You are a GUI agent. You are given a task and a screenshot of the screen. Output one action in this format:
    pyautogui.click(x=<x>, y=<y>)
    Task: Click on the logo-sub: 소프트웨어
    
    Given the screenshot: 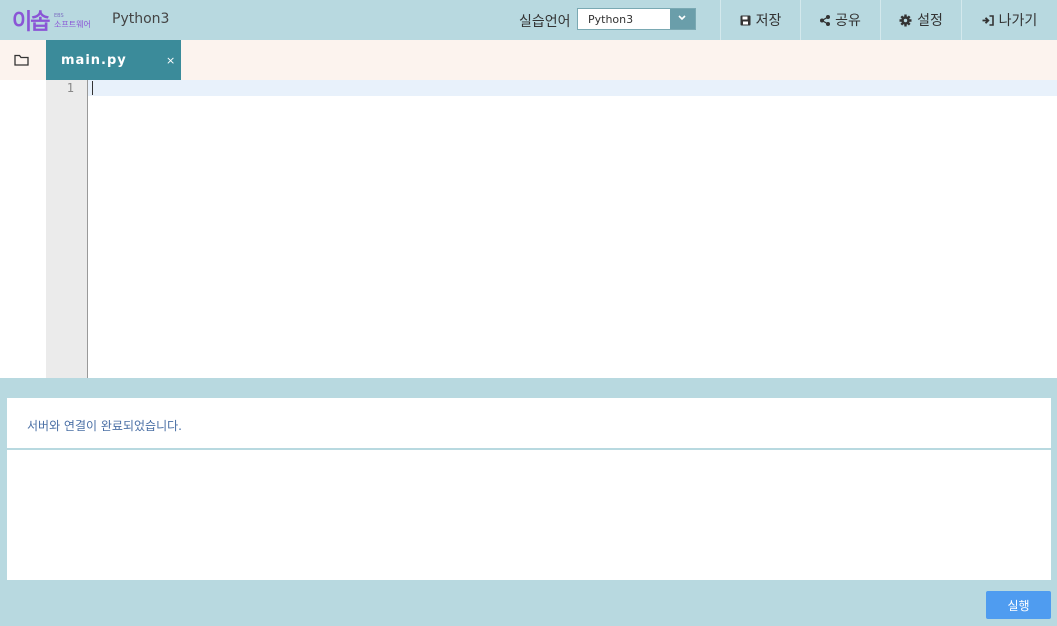 What is the action you would take?
    pyautogui.click(x=72, y=24)
    